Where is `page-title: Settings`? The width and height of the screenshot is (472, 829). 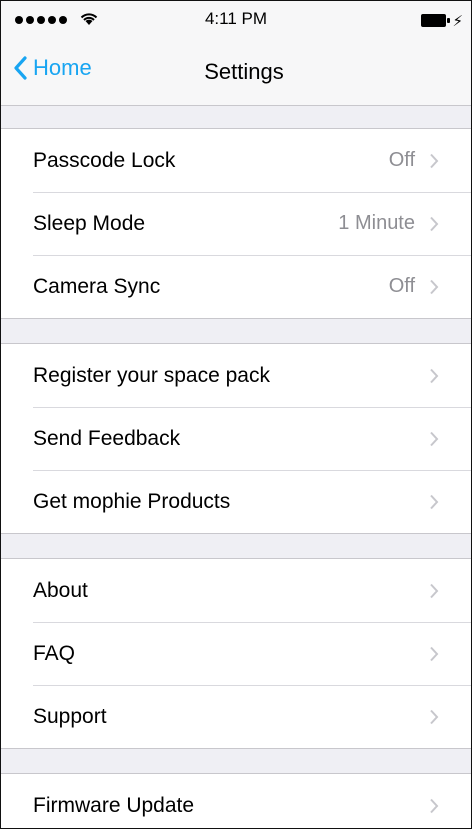
page-title: Settings is located at coordinates (244, 71).